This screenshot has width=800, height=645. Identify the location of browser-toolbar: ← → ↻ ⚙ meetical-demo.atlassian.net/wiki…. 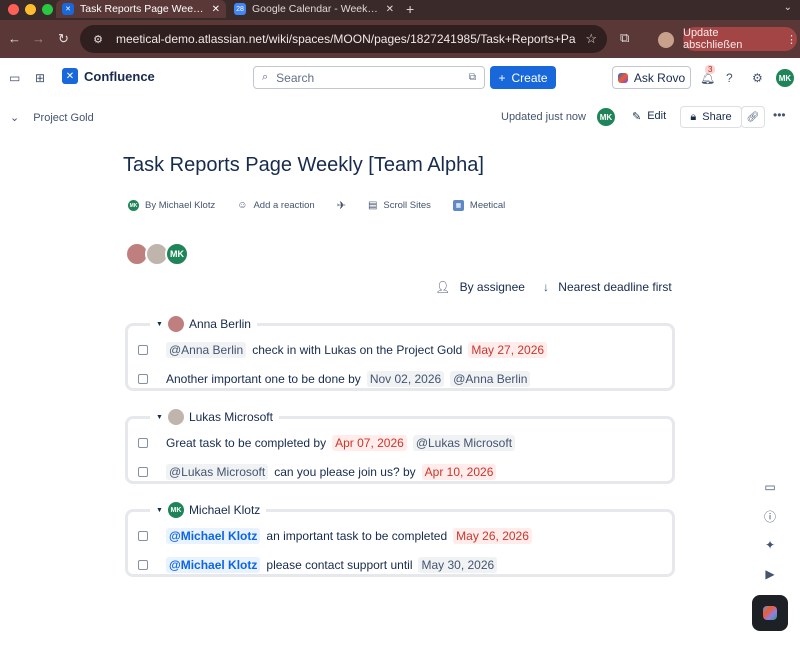
(400, 39).